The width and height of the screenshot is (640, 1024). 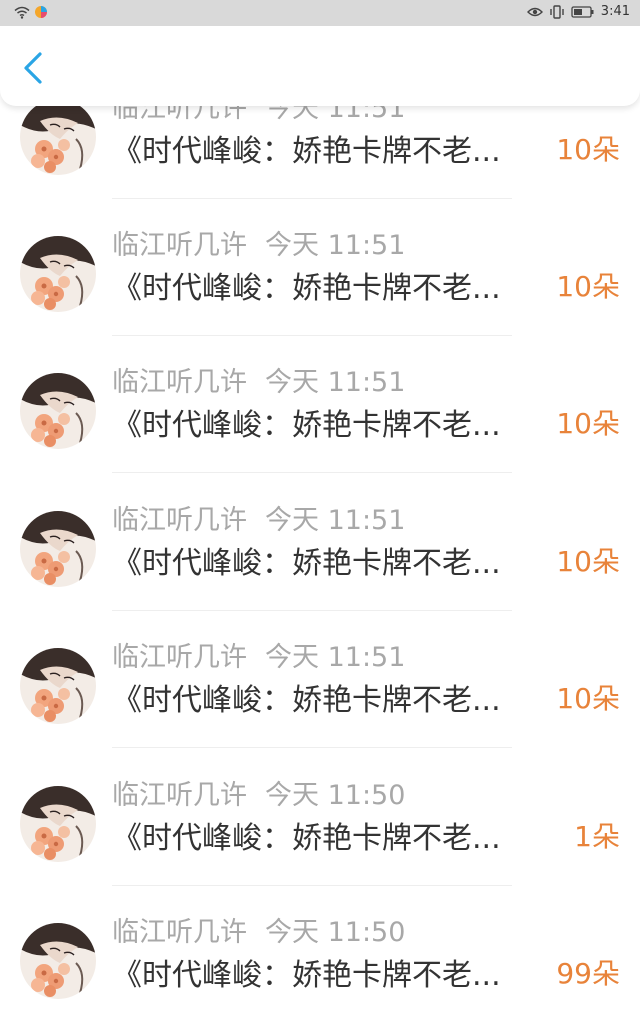 I want to click on list-item: 临江听几许 今天 11:50 《时代峰峻：娇艳卡牌不老... 1朵, so click(x=320, y=817).